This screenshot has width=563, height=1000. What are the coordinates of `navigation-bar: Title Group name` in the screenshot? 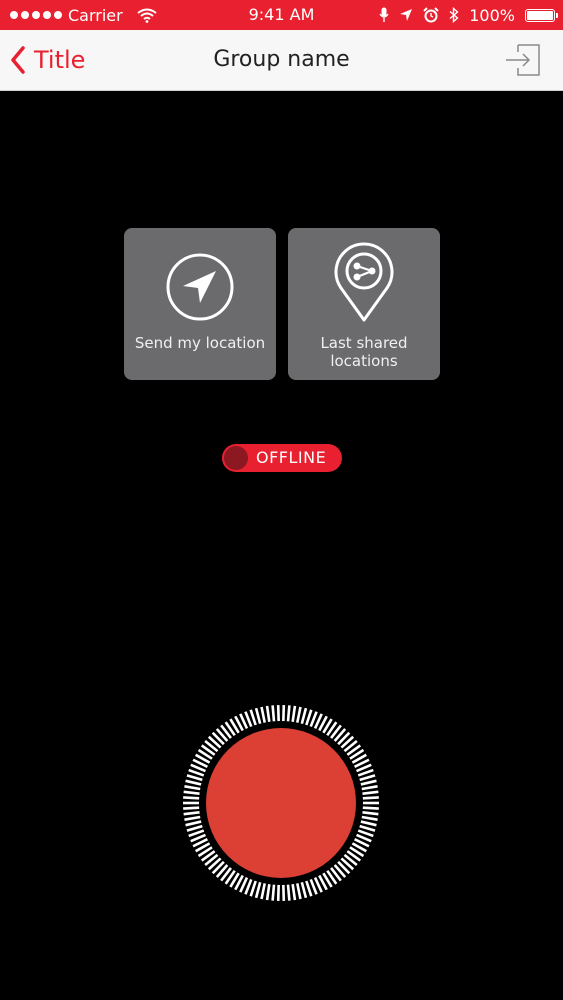 It's located at (281, 60).